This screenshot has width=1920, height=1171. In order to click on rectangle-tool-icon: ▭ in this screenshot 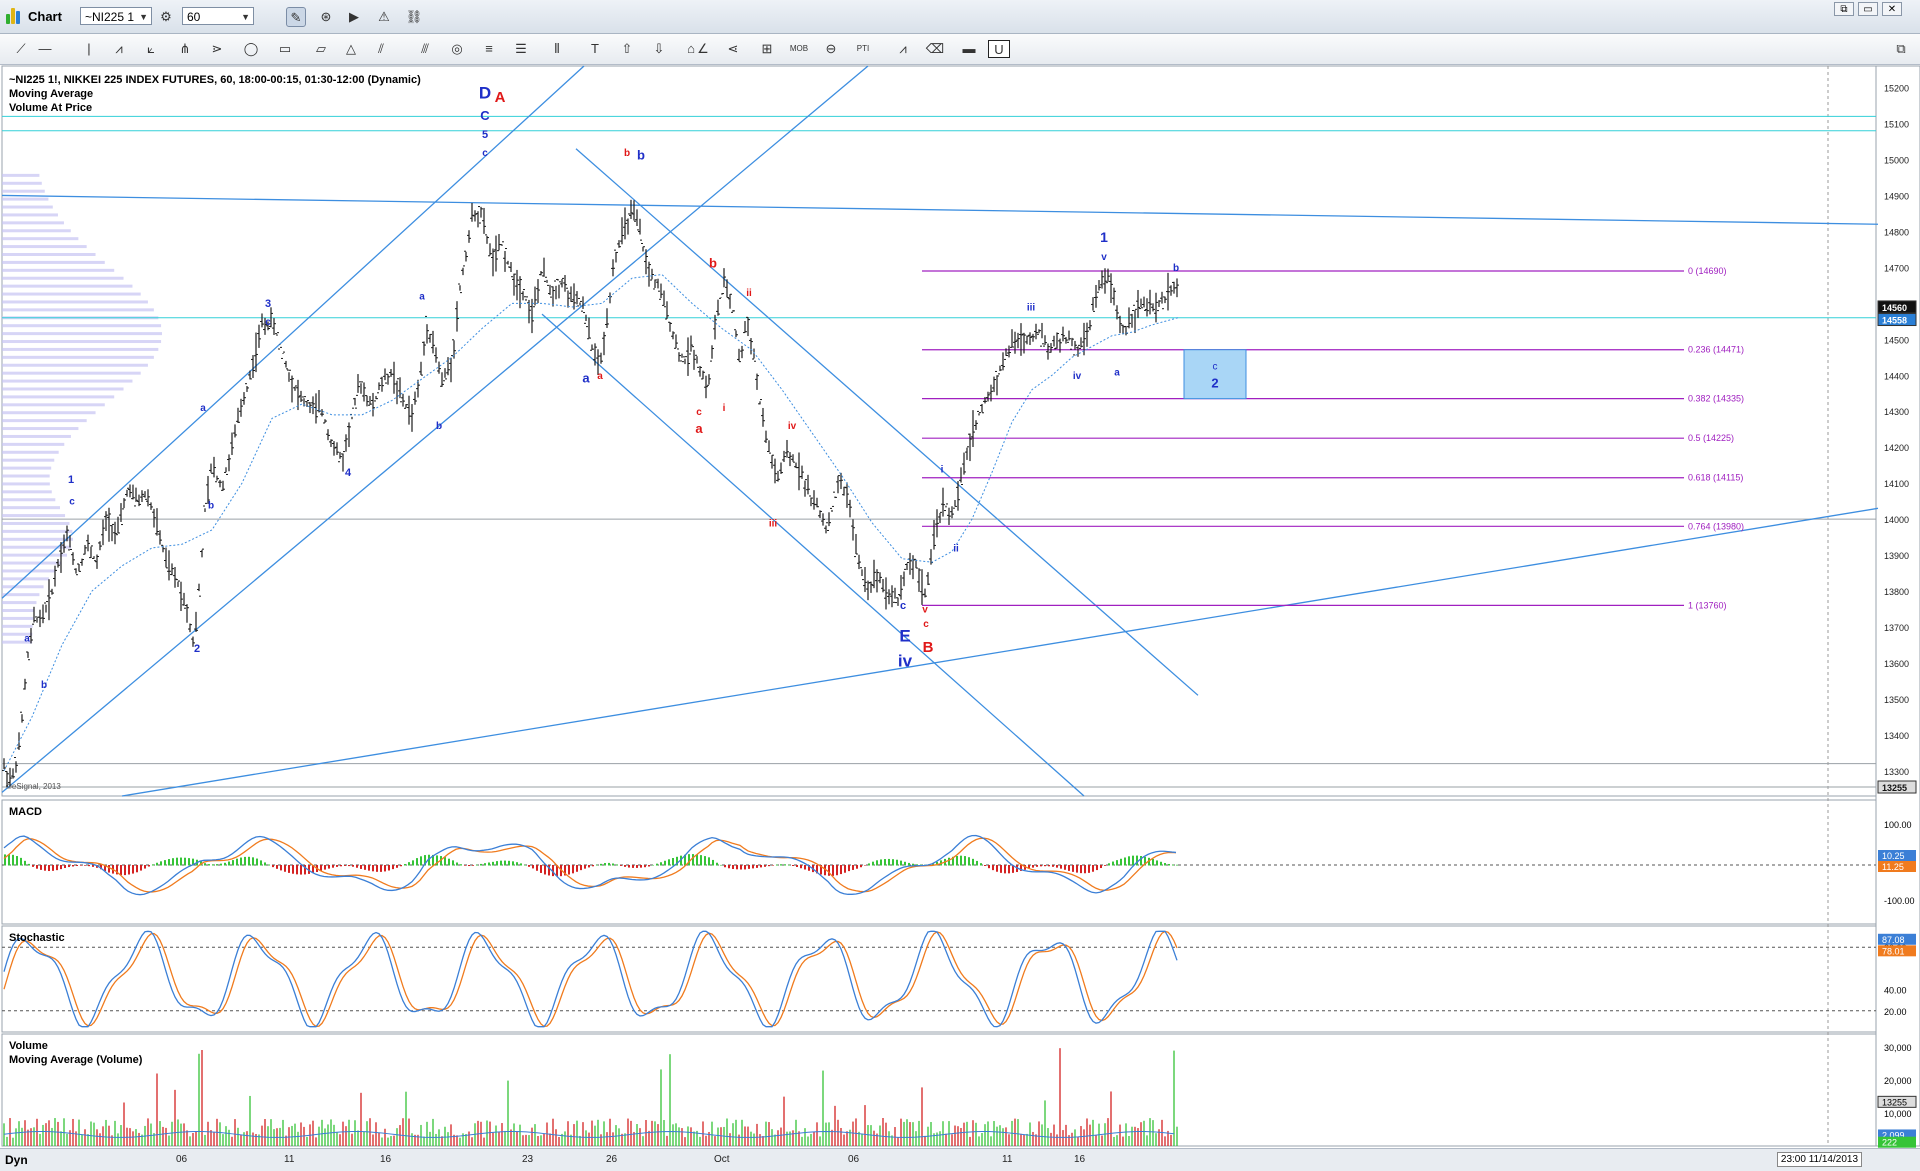, I will do `click(285, 49)`.